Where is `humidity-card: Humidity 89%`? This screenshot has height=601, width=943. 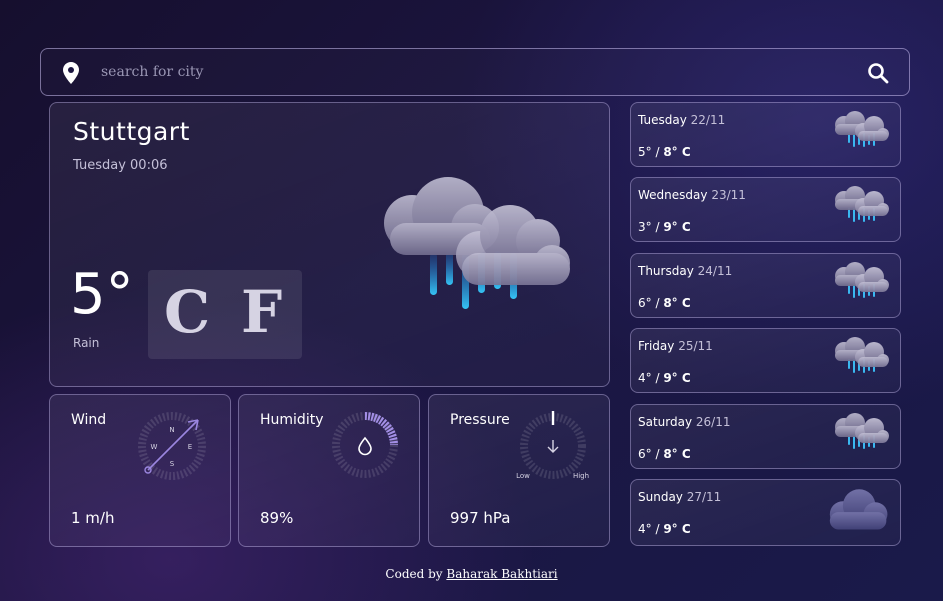 humidity-card: Humidity 89% is located at coordinates (329, 470).